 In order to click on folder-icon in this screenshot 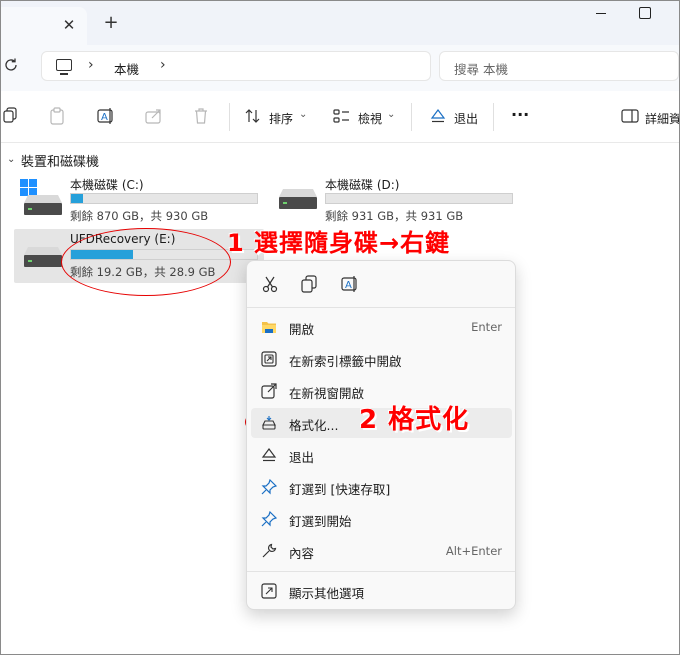, I will do `click(269, 327)`.